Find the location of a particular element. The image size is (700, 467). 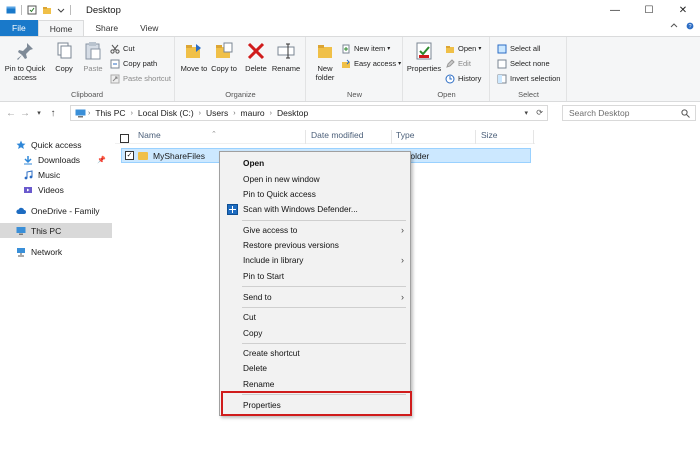

cut-button: Cut is located at coordinates (122, 48).